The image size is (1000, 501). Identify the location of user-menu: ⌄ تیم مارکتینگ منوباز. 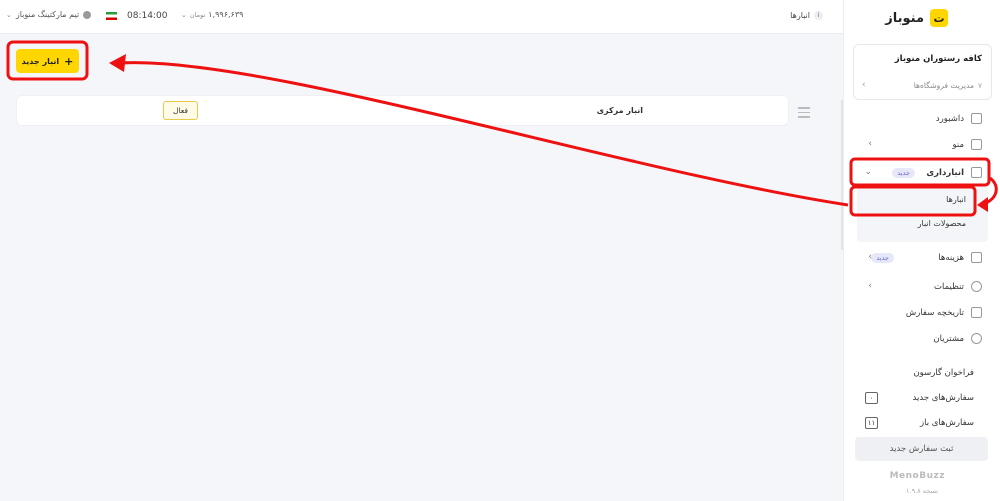
(49, 14).